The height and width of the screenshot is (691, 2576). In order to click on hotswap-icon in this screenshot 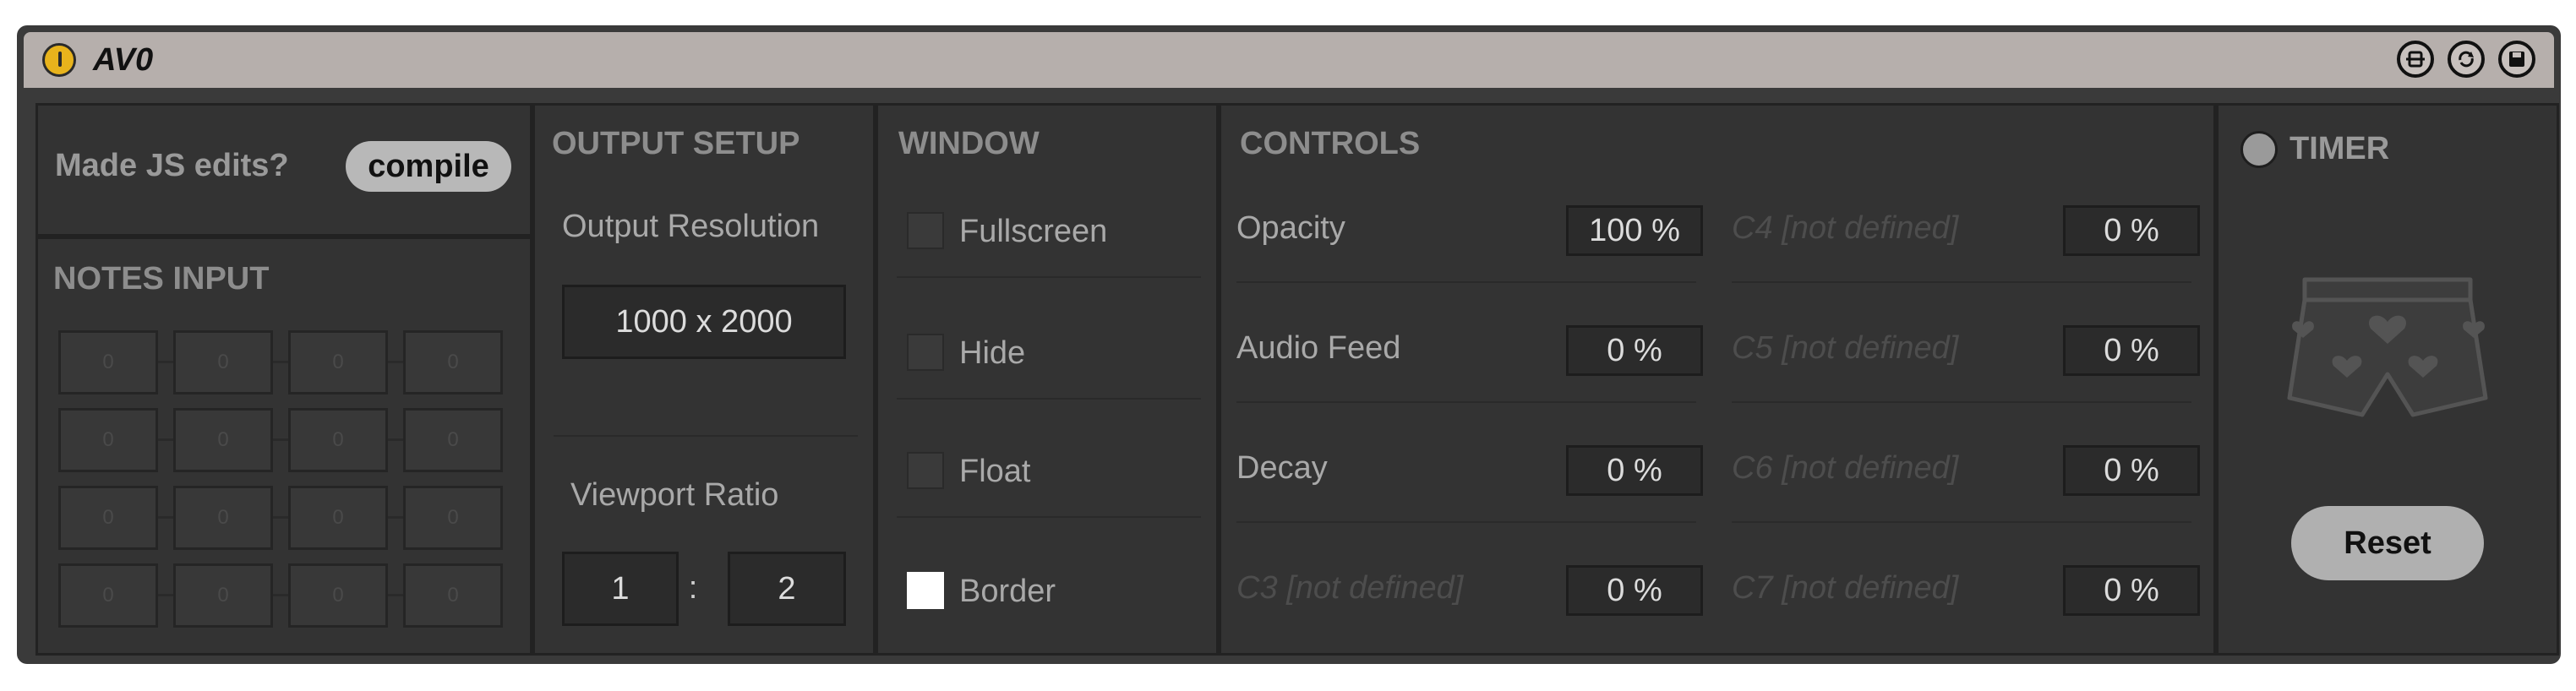, I will do `click(2415, 59)`.